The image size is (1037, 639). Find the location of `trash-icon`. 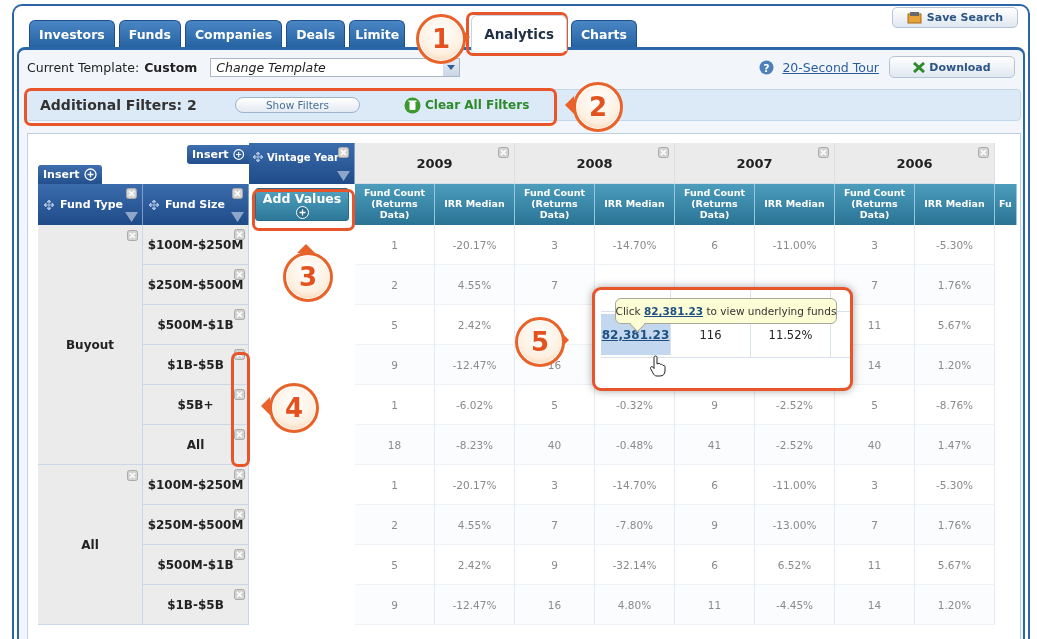

trash-icon is located at coordinates (412, 105).